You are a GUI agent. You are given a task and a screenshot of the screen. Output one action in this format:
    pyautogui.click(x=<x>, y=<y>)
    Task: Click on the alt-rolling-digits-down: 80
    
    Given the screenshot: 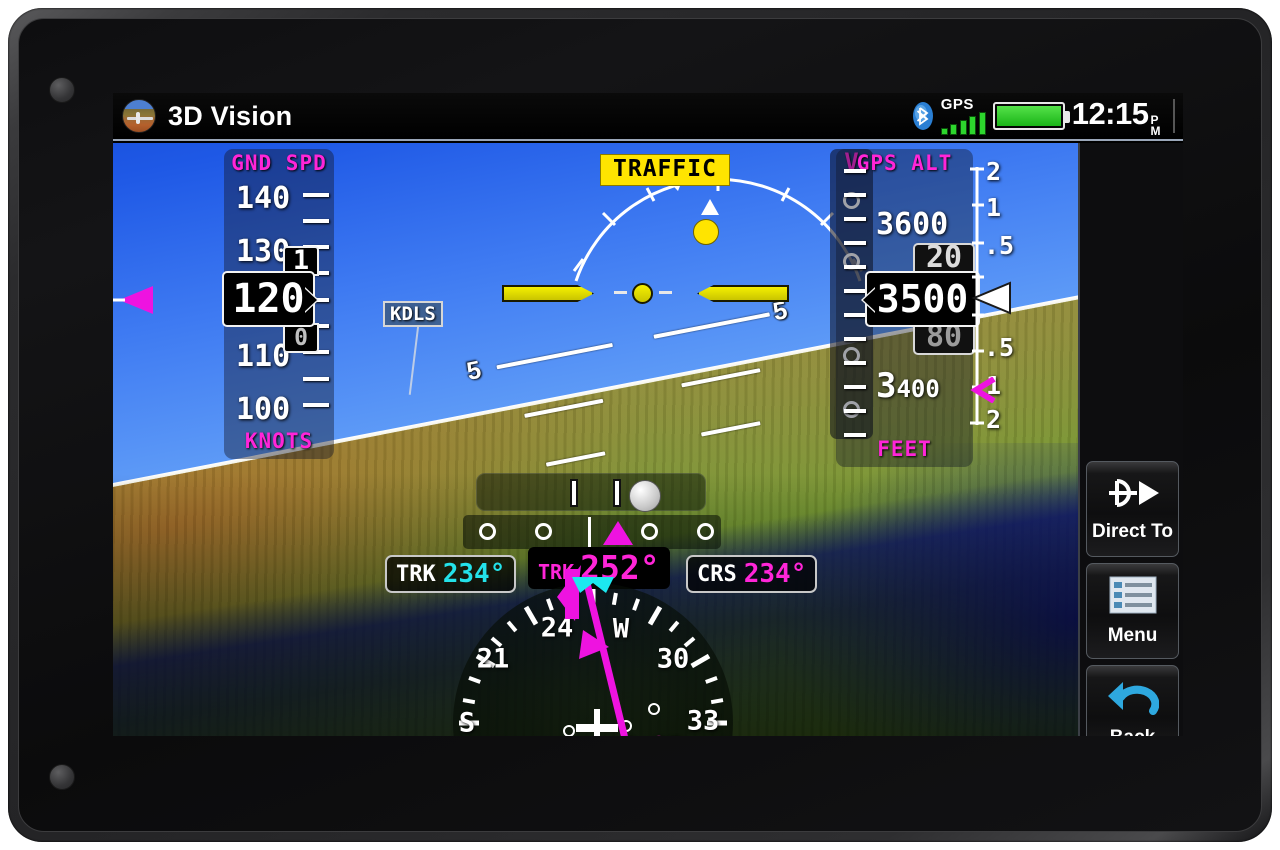 What is the action you would take?
    pyautogui.click(x=944, y=339)
    